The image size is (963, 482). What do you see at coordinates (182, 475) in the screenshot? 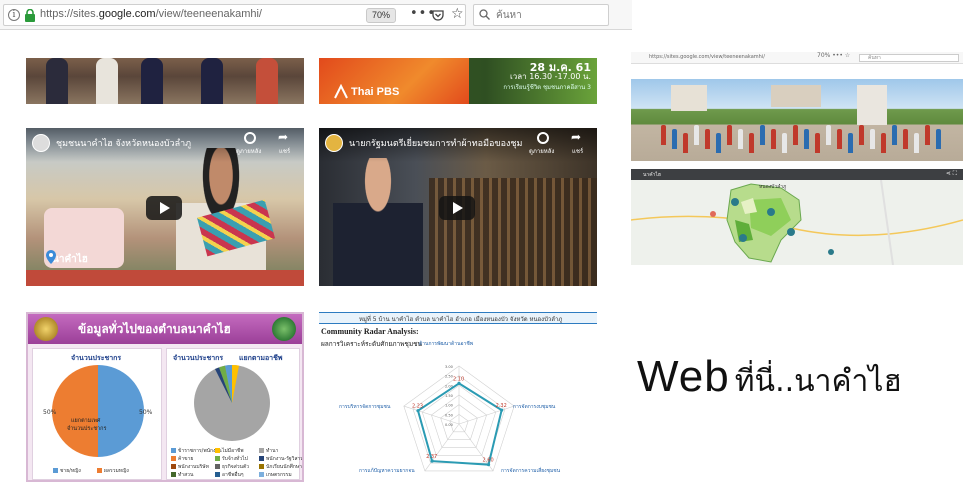
I see `legend-item: ทำสวน` at bounding box center [182, 475].